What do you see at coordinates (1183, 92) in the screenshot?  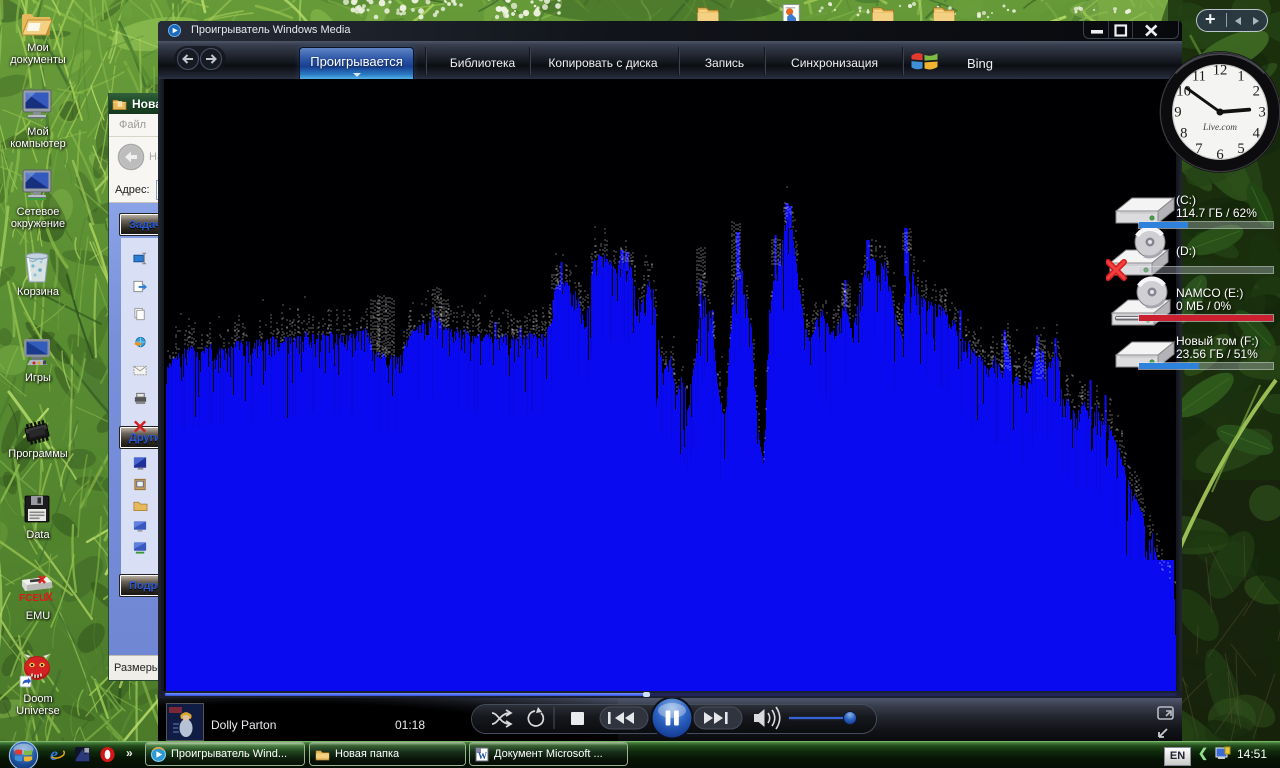 I see `svg-text: 10` at bounding box center [1183, 92].